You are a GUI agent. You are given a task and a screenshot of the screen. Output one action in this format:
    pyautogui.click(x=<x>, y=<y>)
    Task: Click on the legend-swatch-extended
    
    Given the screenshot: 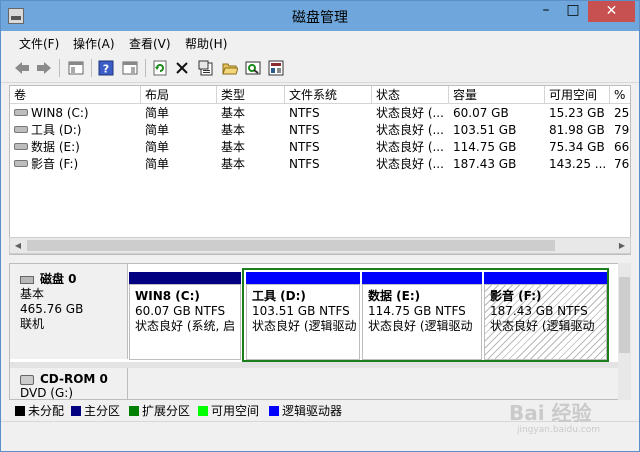 What is the action you would take?
    pyautogui.click(x=134, y=410)
    